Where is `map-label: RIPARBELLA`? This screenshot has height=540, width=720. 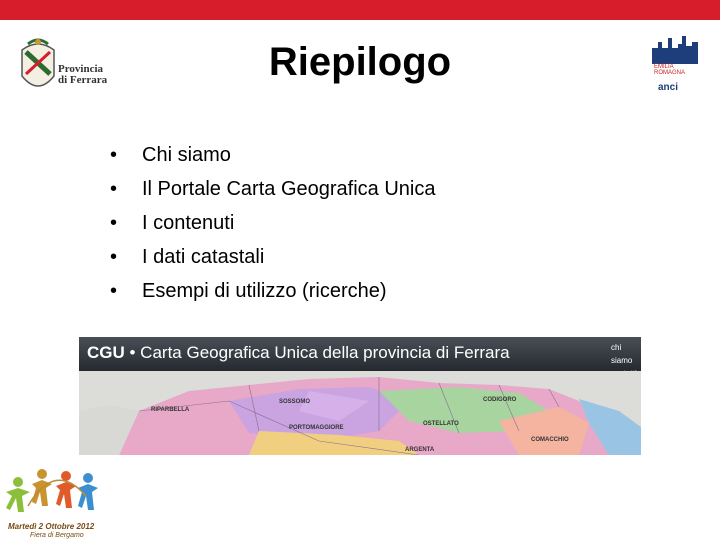 map-label: RIPARBELLA is located at coordinates (170, 410).